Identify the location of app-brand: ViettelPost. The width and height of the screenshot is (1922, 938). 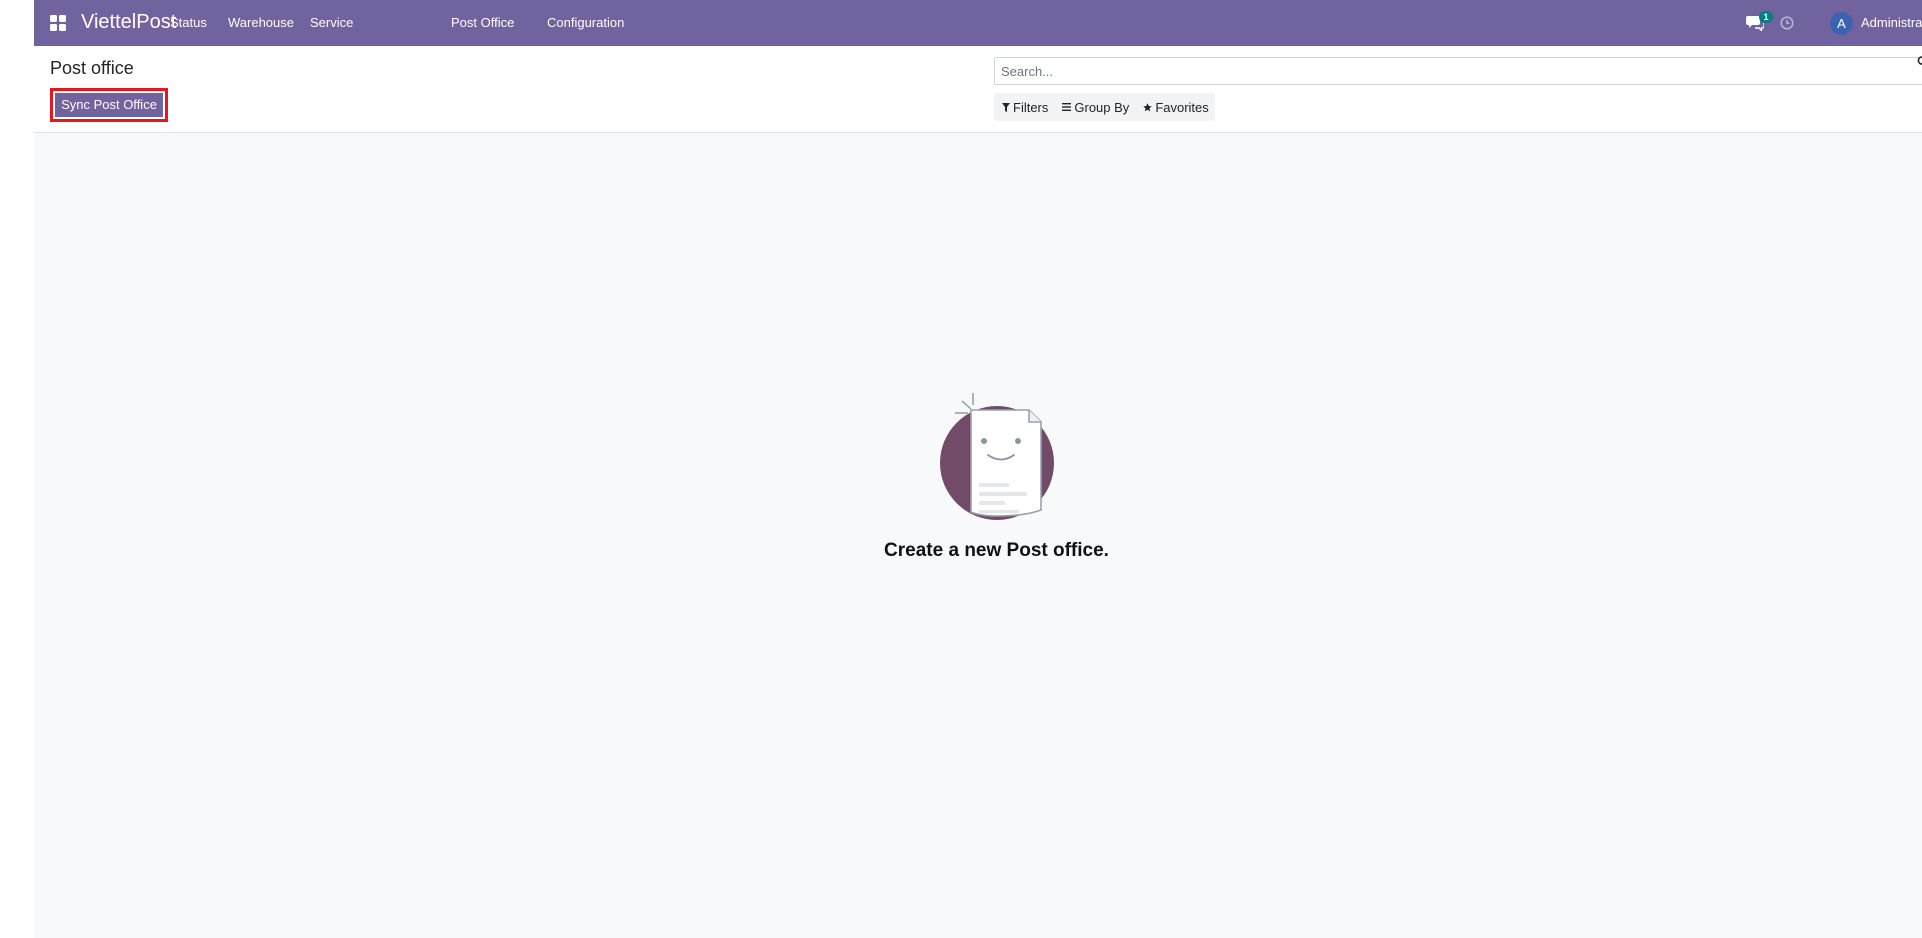
(128, 22).